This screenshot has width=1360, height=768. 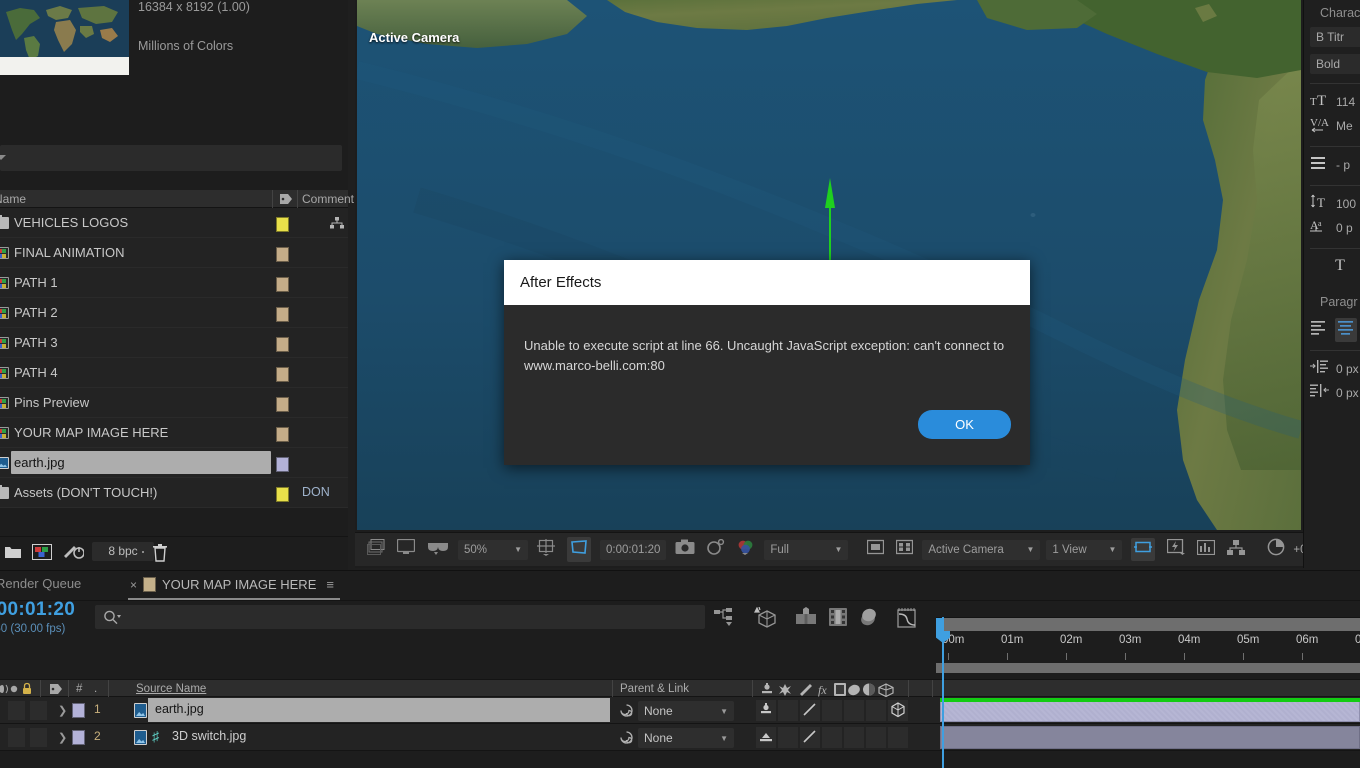 What do you see at coordinates (171, 158) in the screenshot?
I see `project-search-input` at bounding box center [171, 158].